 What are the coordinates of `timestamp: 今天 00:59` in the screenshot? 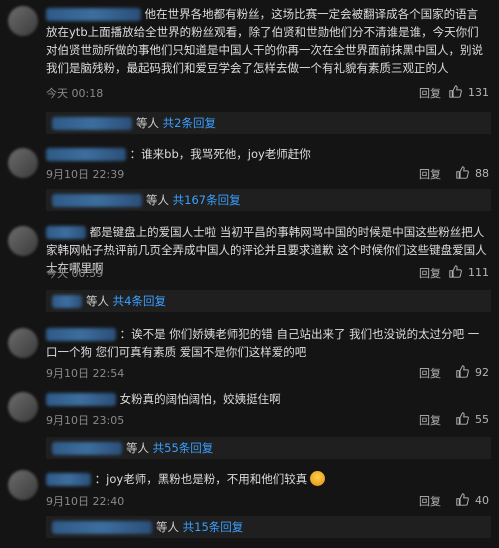 It's located at (75, 273).